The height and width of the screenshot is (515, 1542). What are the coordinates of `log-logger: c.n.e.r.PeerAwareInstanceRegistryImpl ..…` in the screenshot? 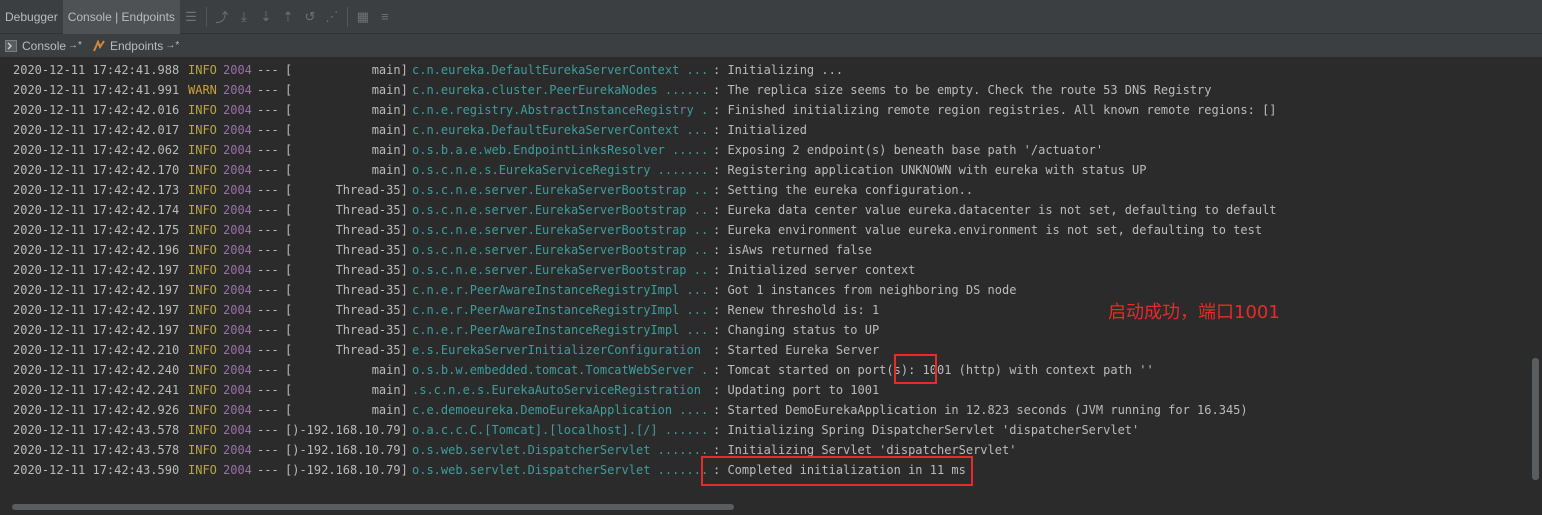 It's located at (560, 310).